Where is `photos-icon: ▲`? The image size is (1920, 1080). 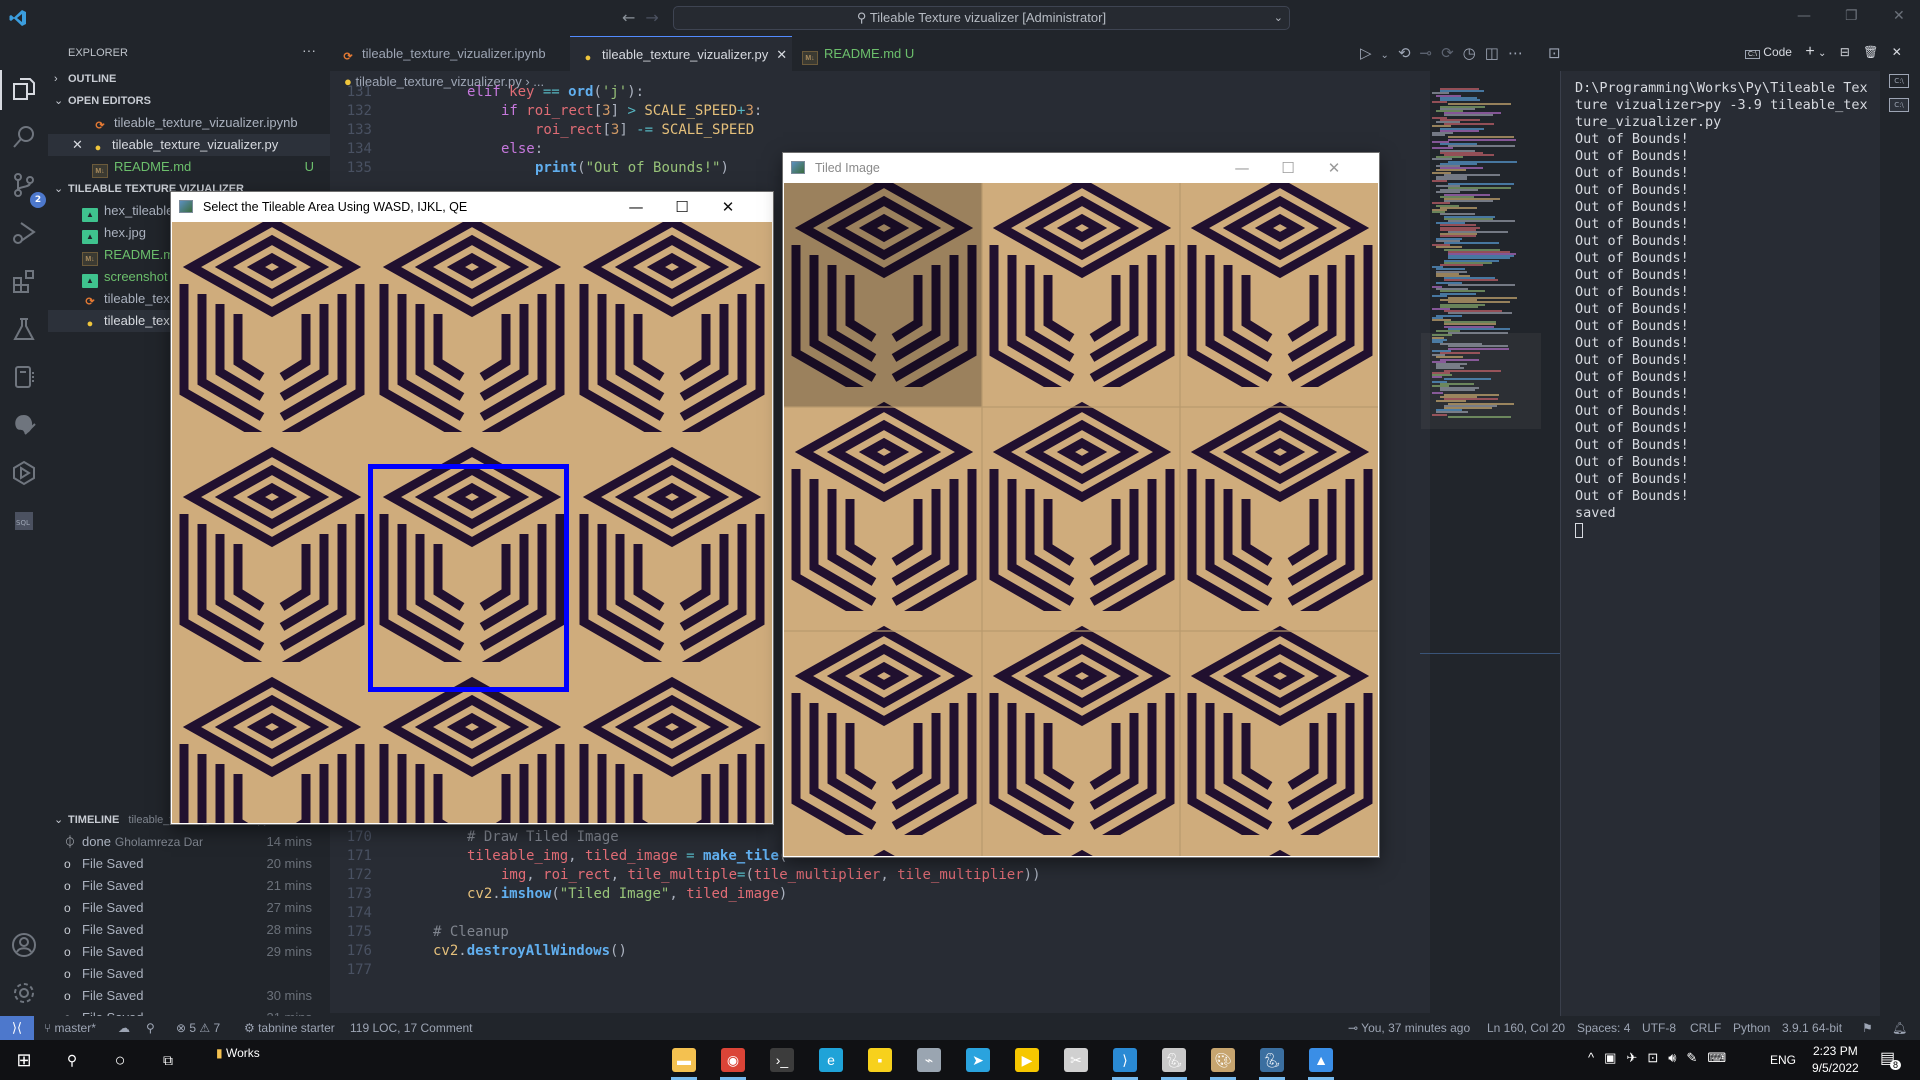
photos-icon: ▲ is located at coordinates (1321, 1060).